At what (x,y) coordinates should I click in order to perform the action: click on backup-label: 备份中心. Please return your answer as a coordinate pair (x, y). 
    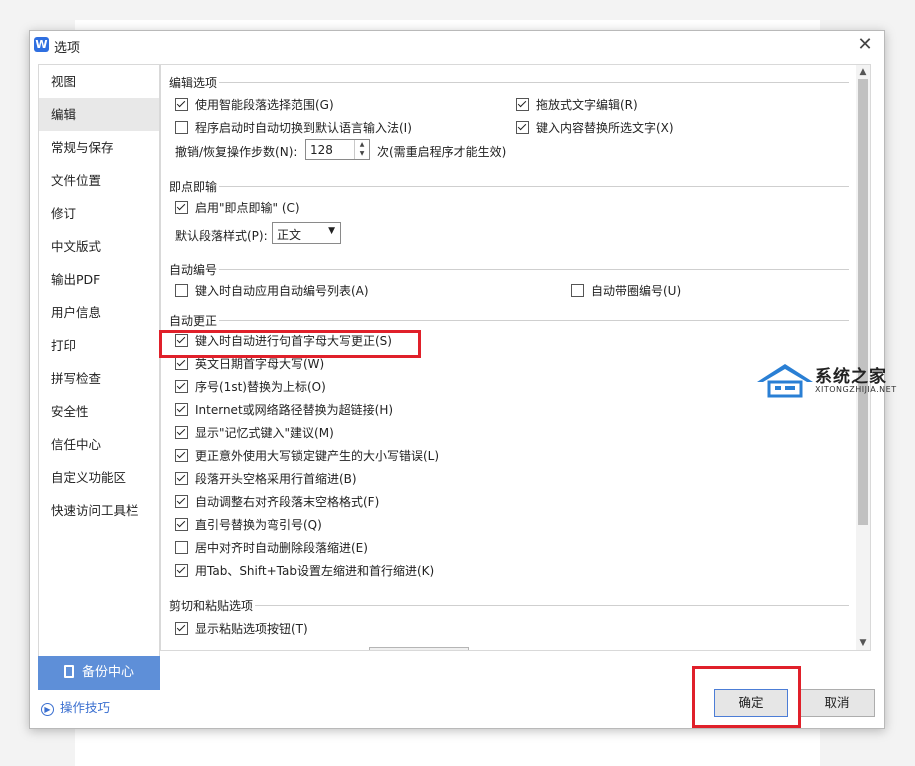
    Looking at the image, I should click on (107, 672).